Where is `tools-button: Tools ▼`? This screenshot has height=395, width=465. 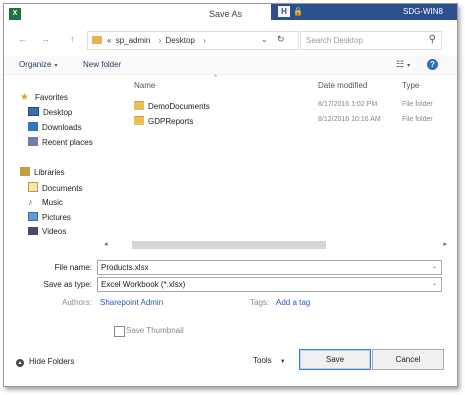 tools-button: Tools ▼ is located at coordinates (269, 360).